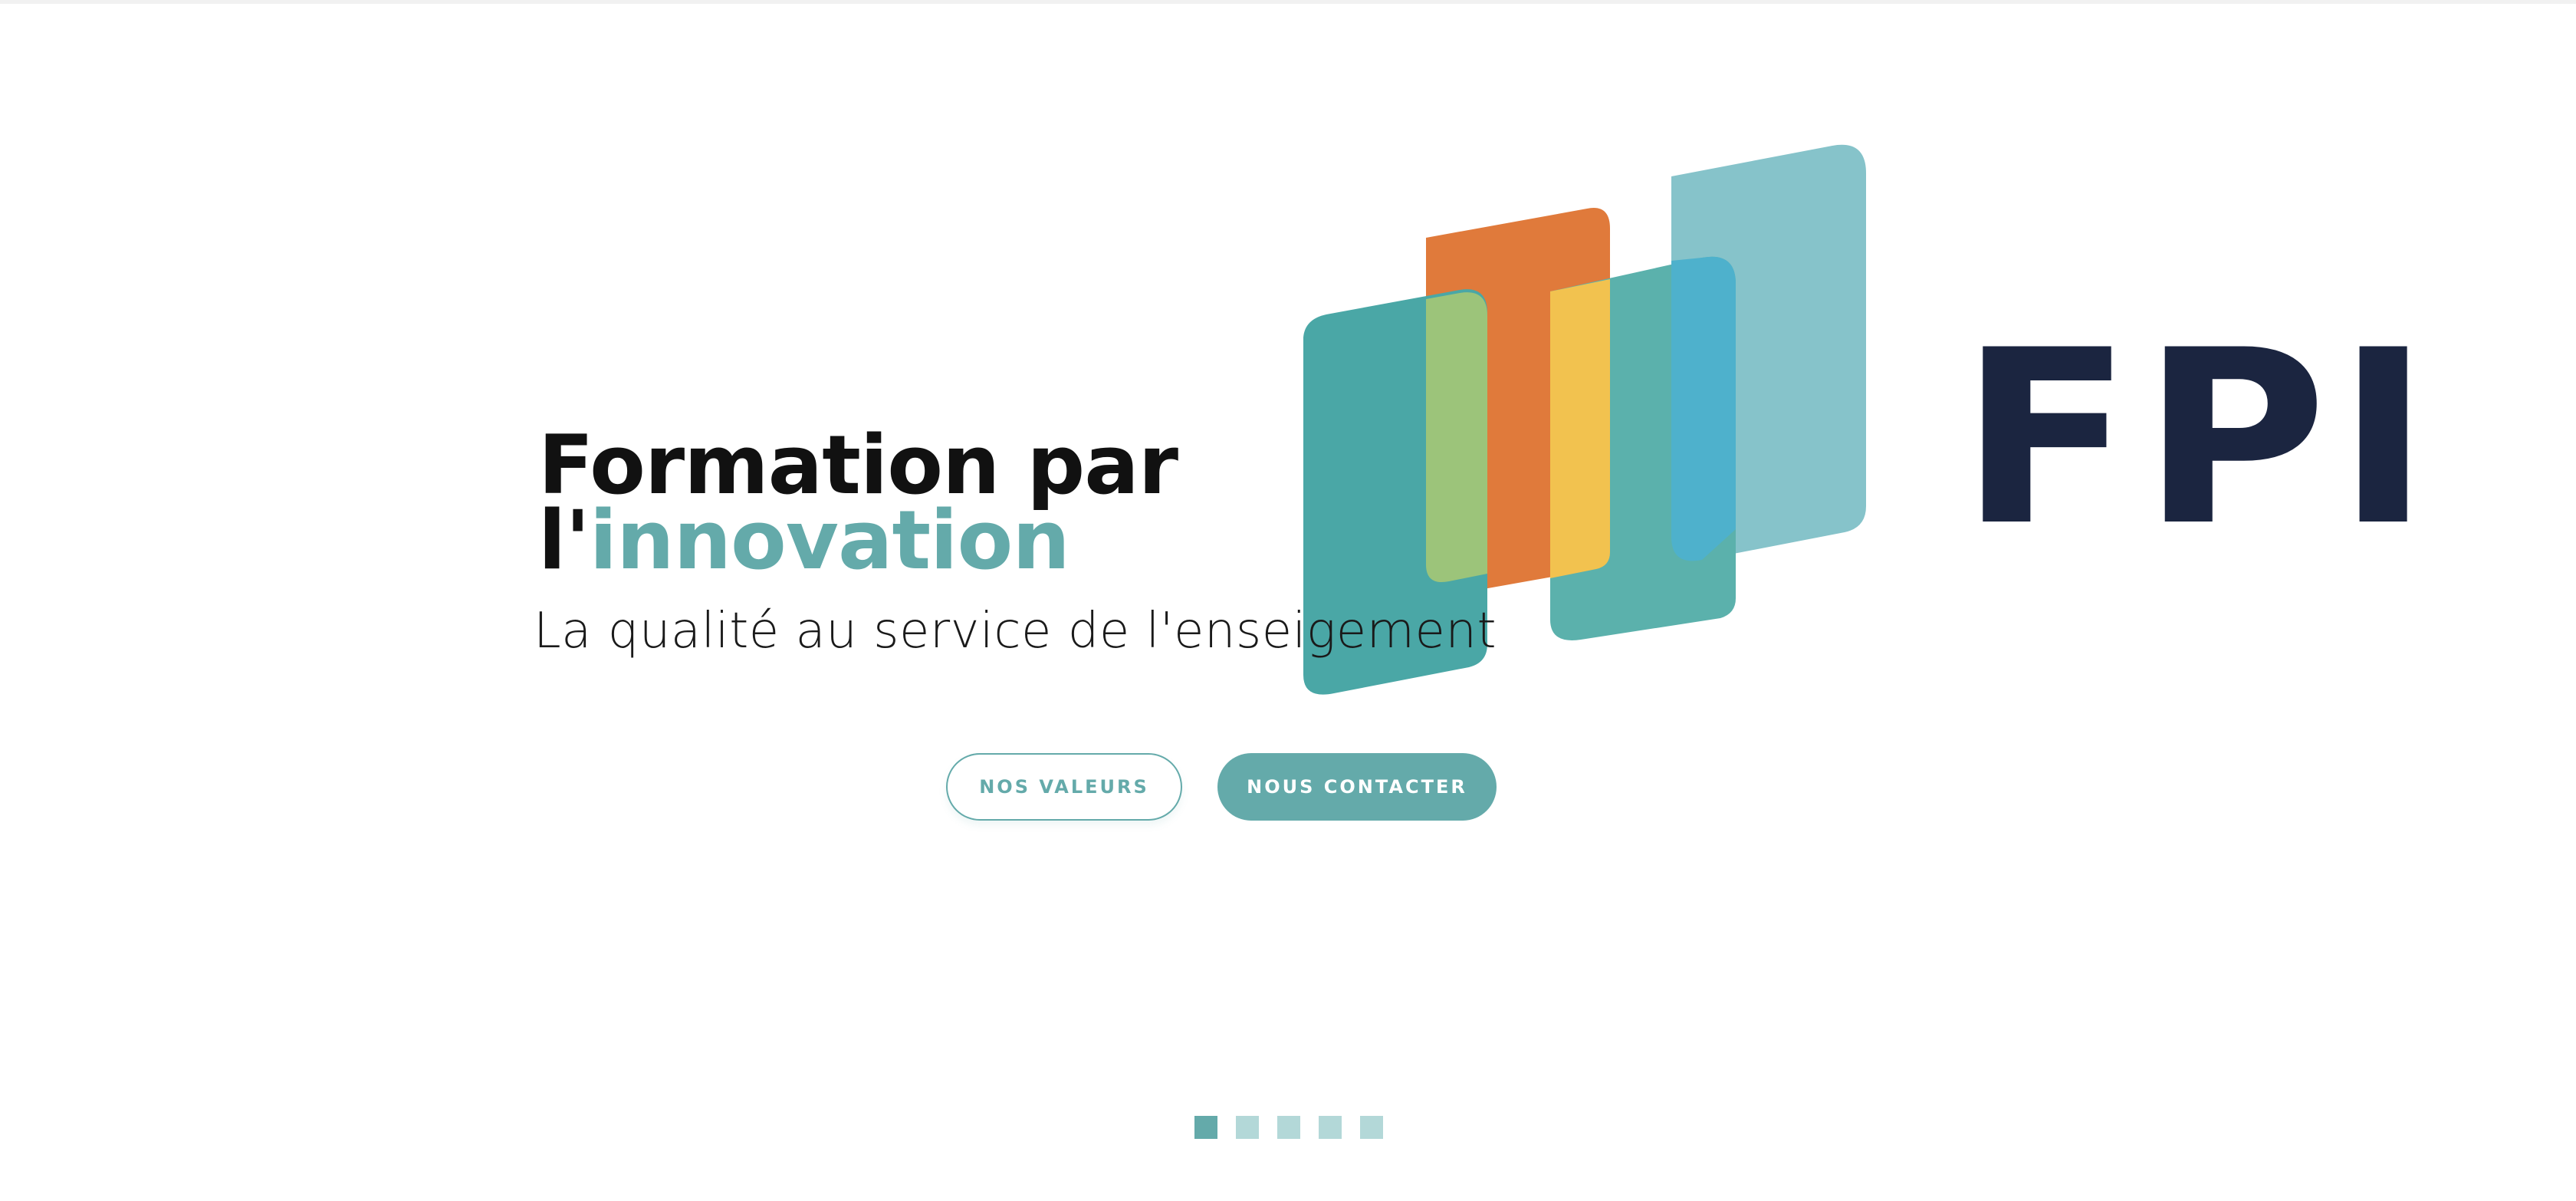  Describe the element at coordinates (1580, 428) in the screenshot. I see `logo-panel-yellow` at that location.